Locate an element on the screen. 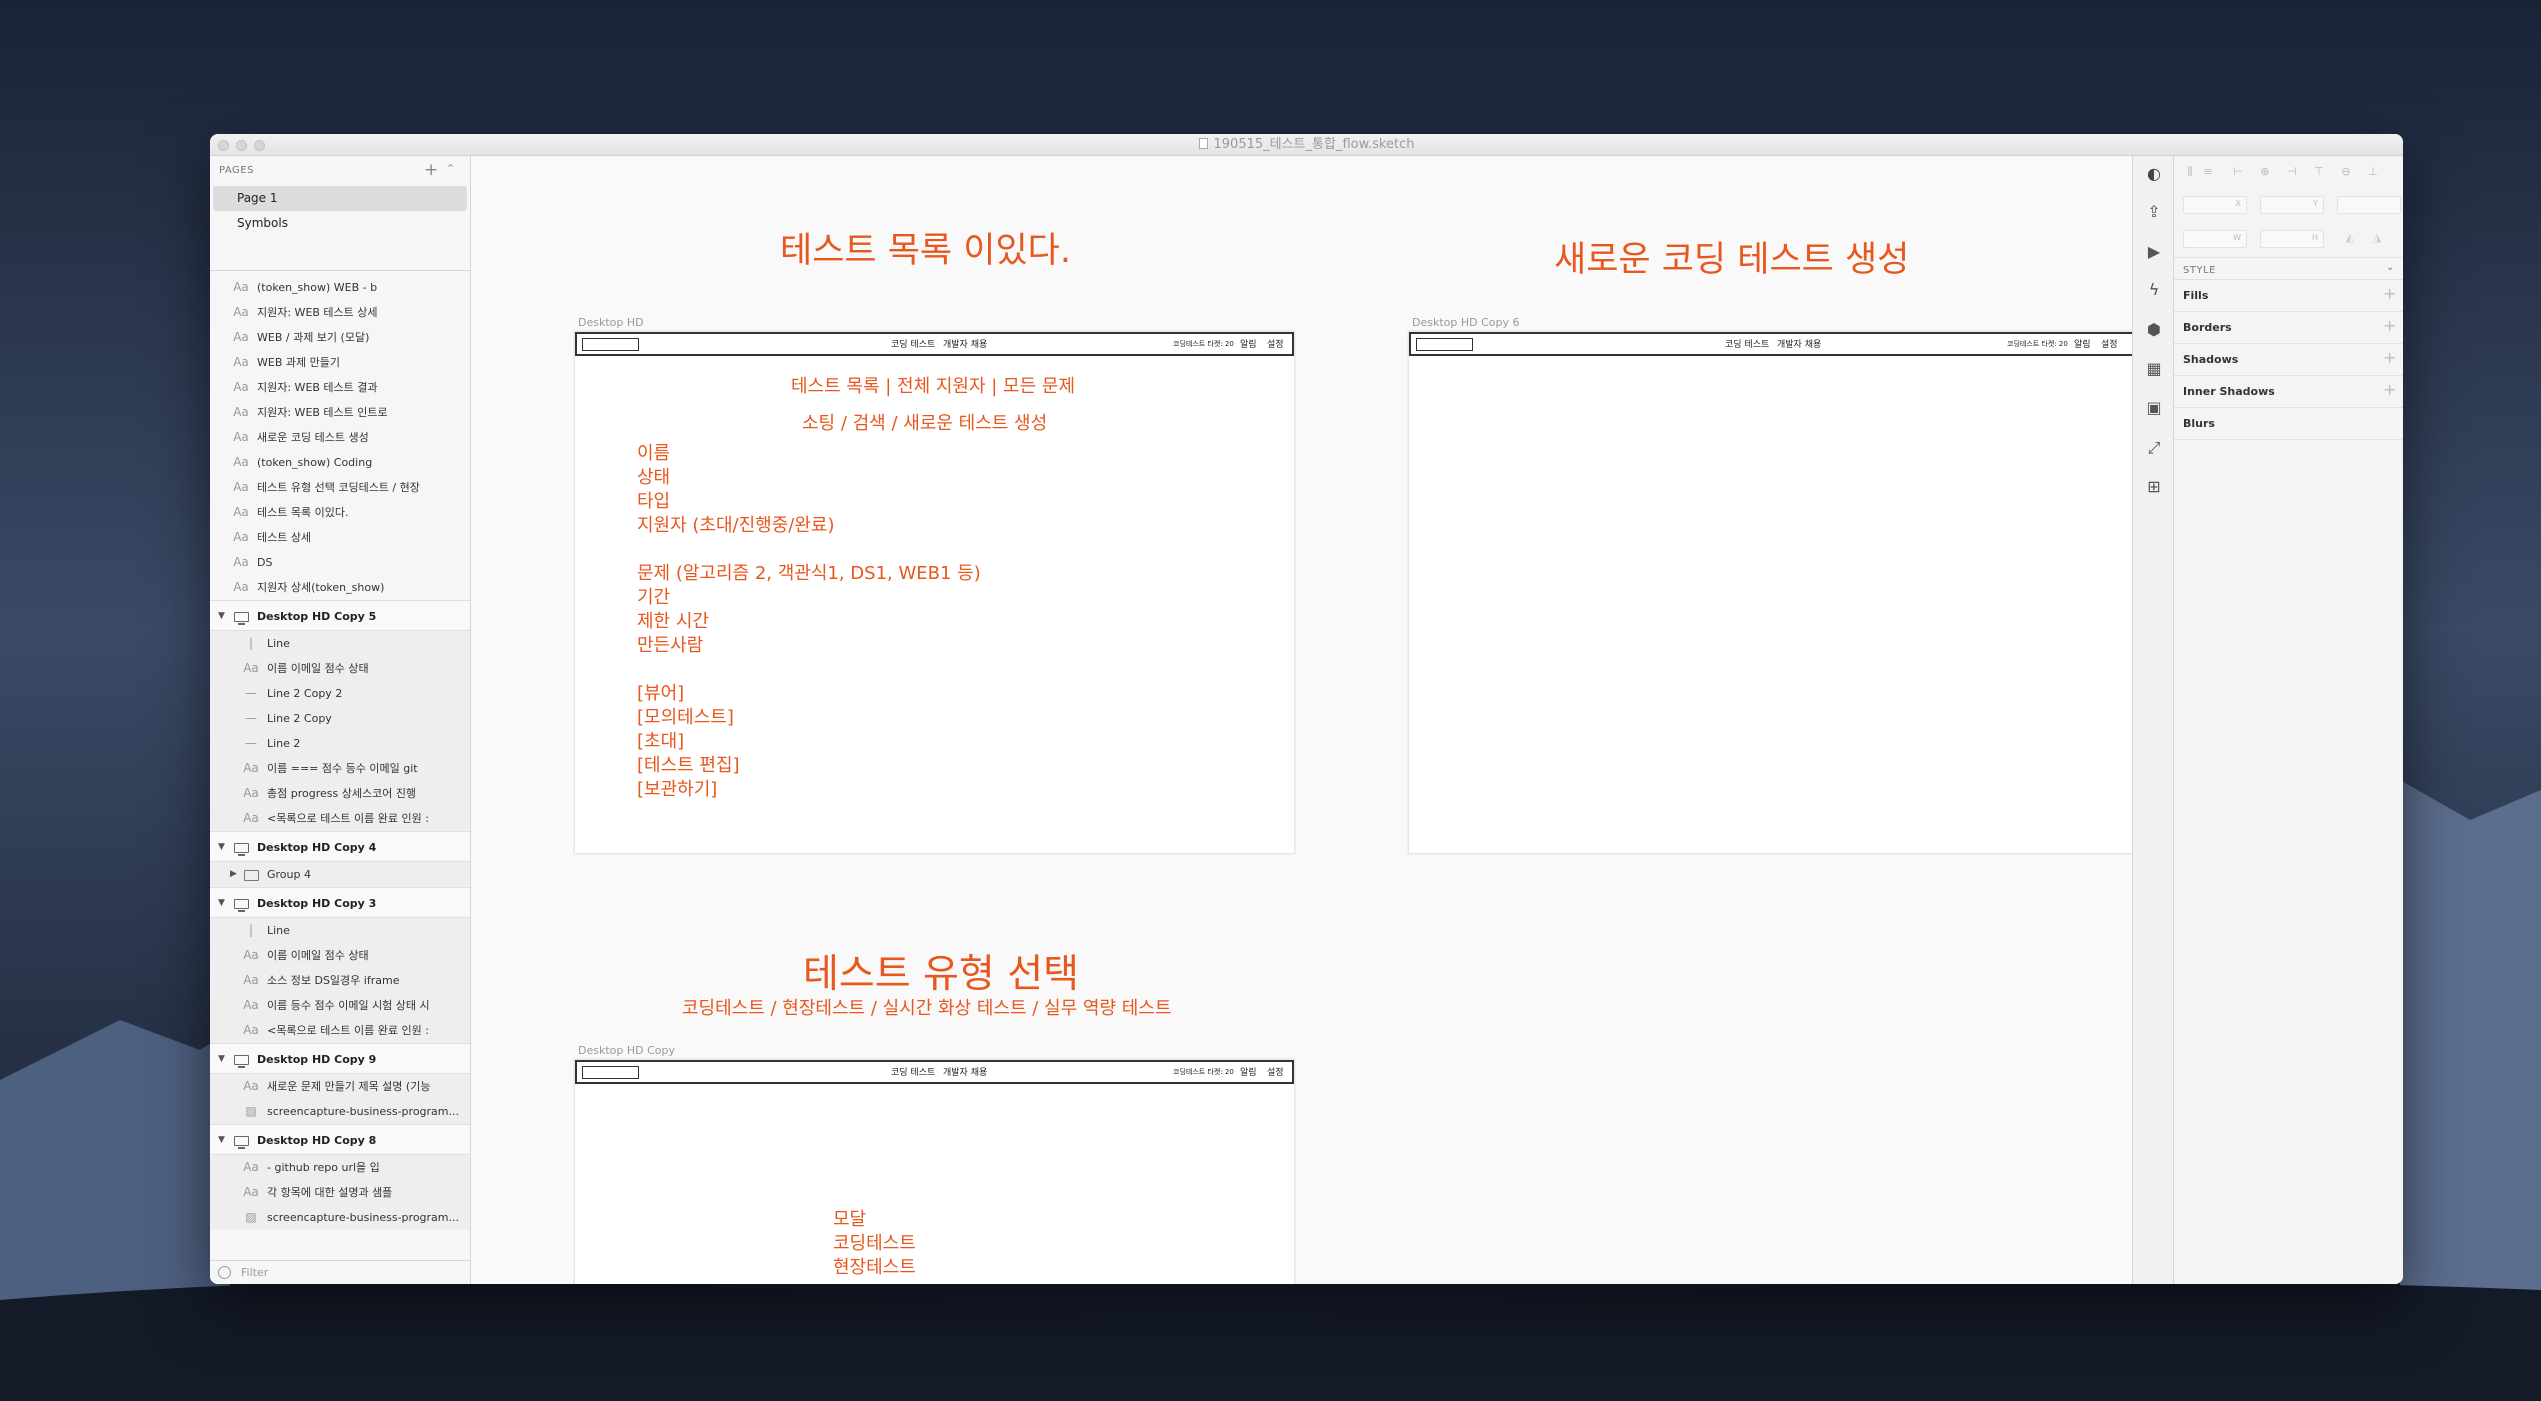 The width and height of the screenshot is (2541, 1401). export-icon: ⇪ is located at coordinates (2154, 212).